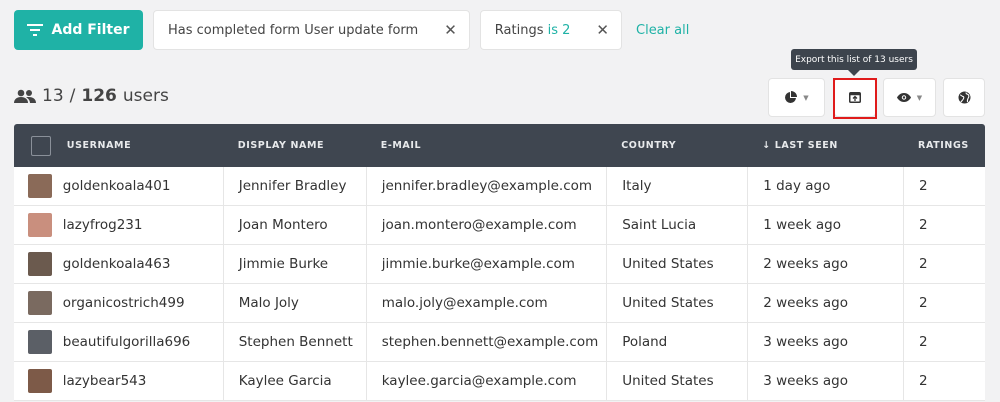  I want to click on username: lazyfrog231, so click(102, 225).